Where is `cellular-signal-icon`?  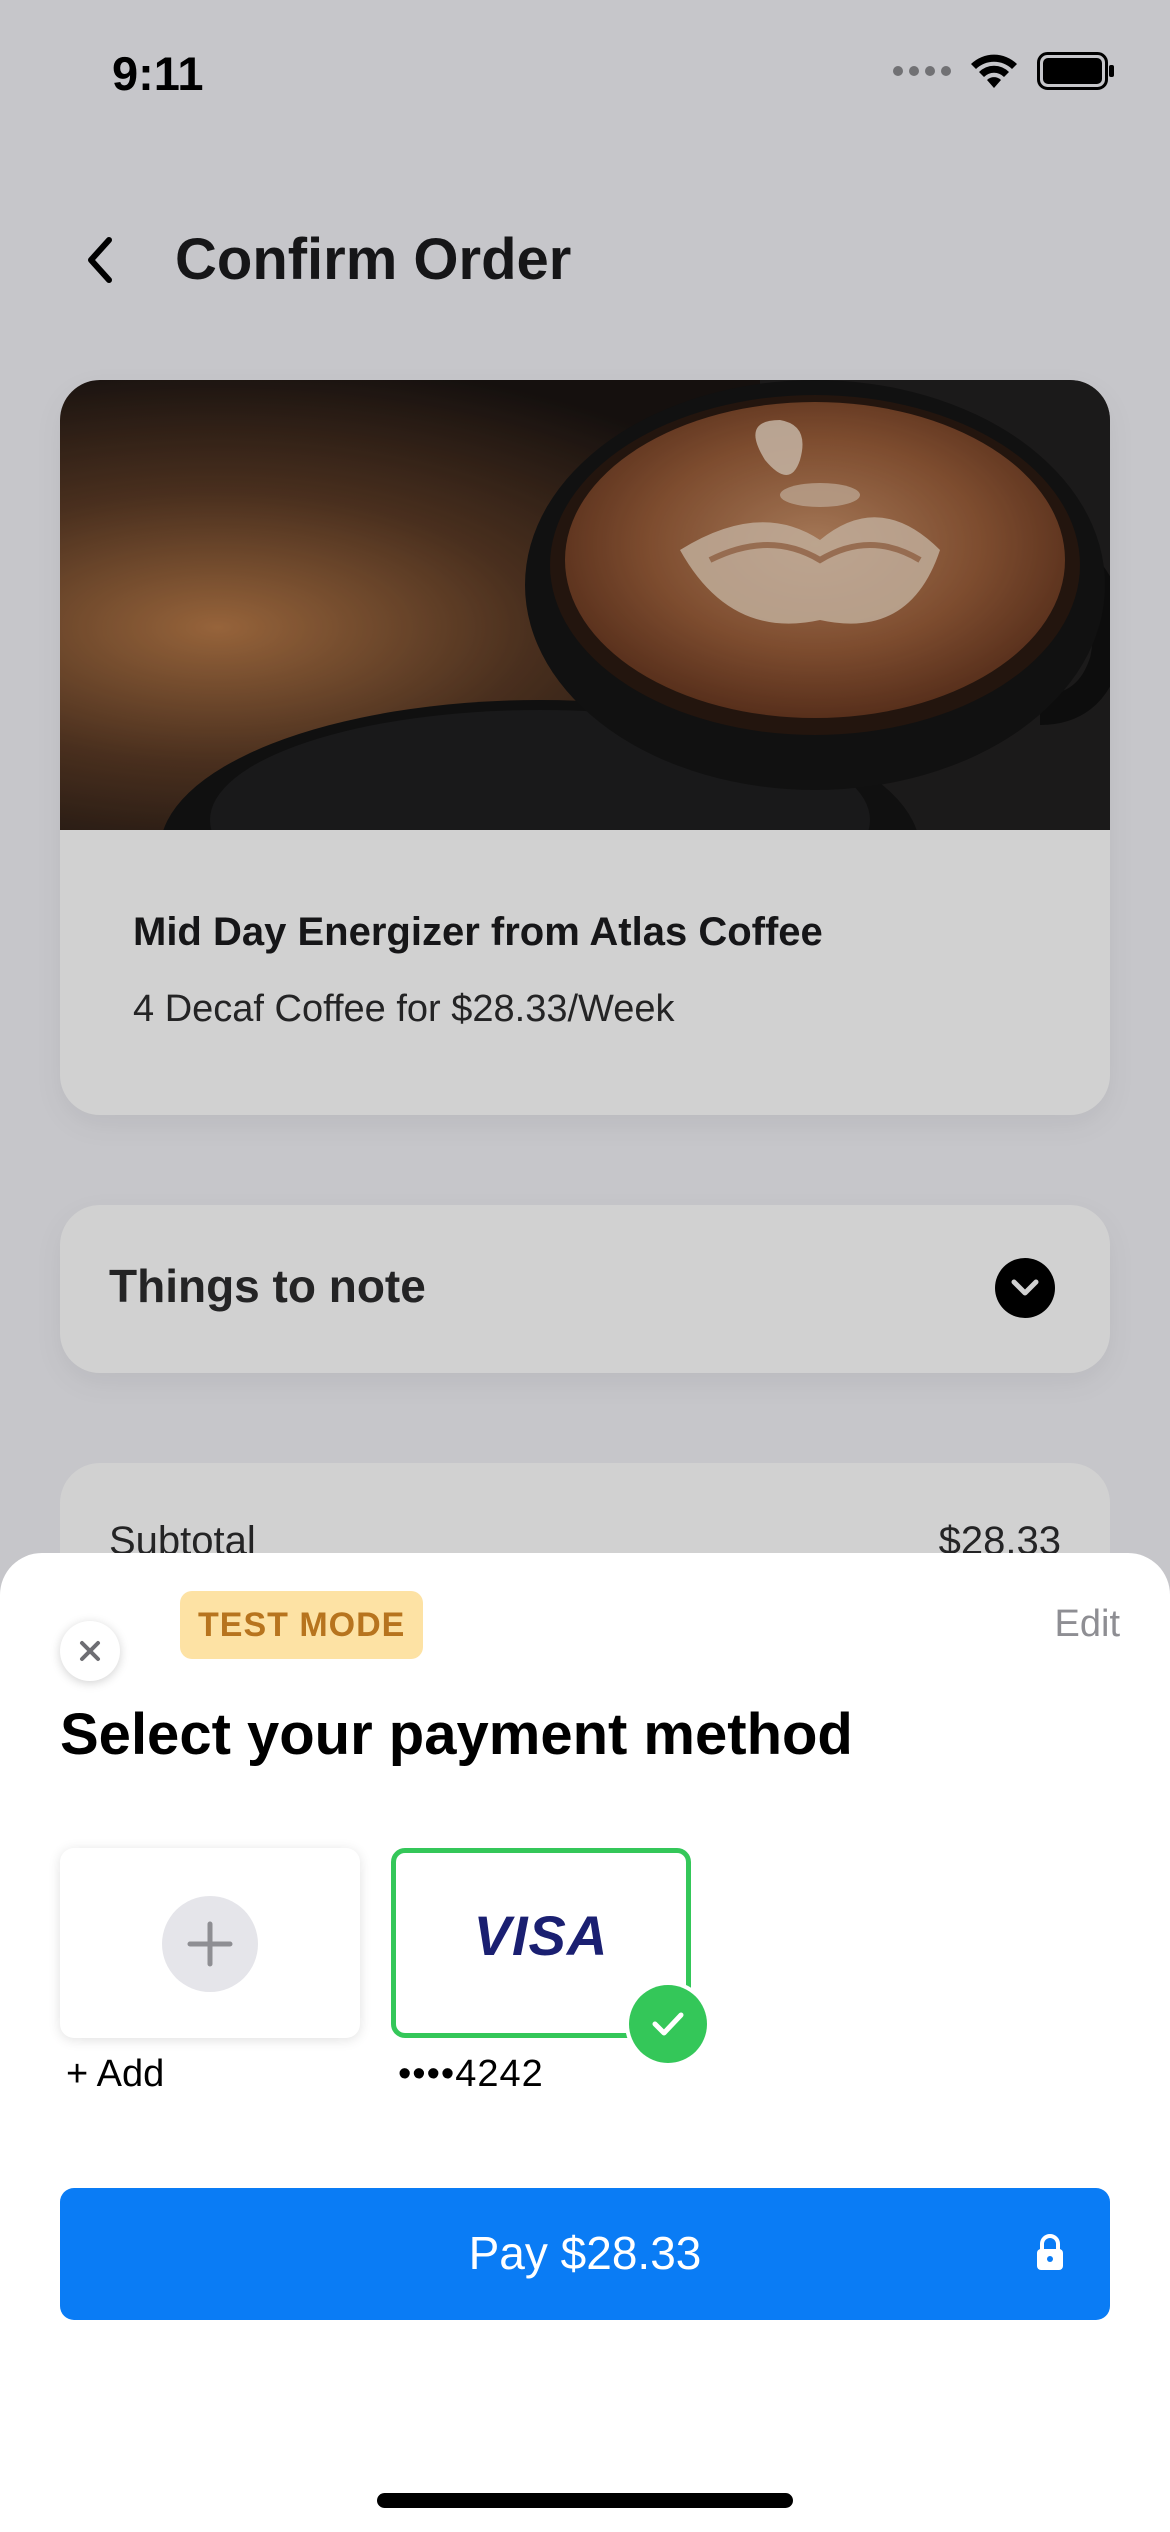 cellular-signal-icon is located at coordinates (922, 71).